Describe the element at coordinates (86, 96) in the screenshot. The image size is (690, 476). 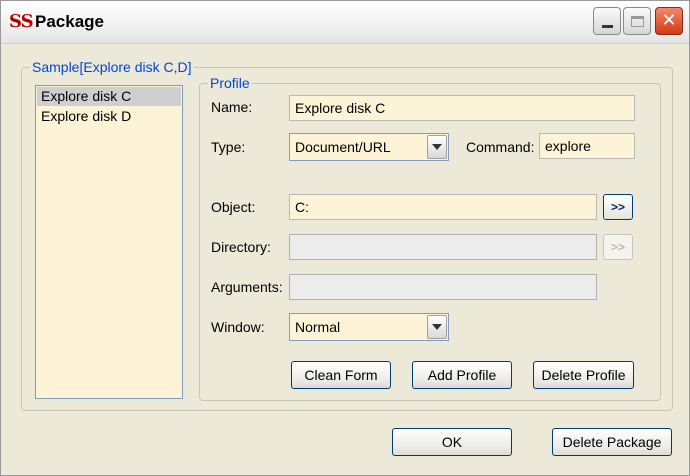
I see `list-item-label: Explore disk C` at that location.